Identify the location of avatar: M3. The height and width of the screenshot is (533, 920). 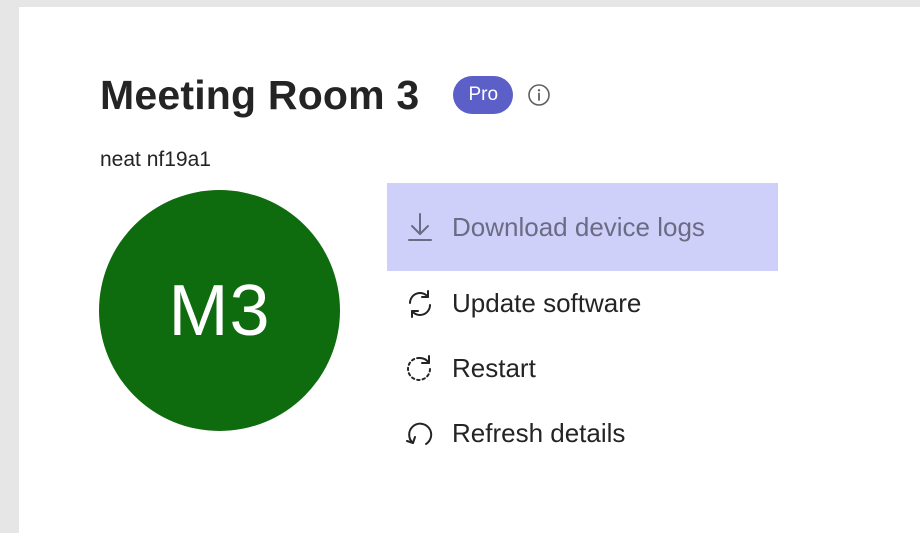
(219, 310).